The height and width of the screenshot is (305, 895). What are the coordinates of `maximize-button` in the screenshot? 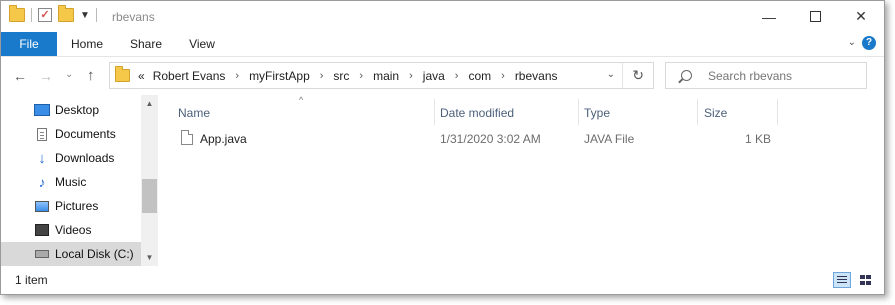 It's located at (815, 16).